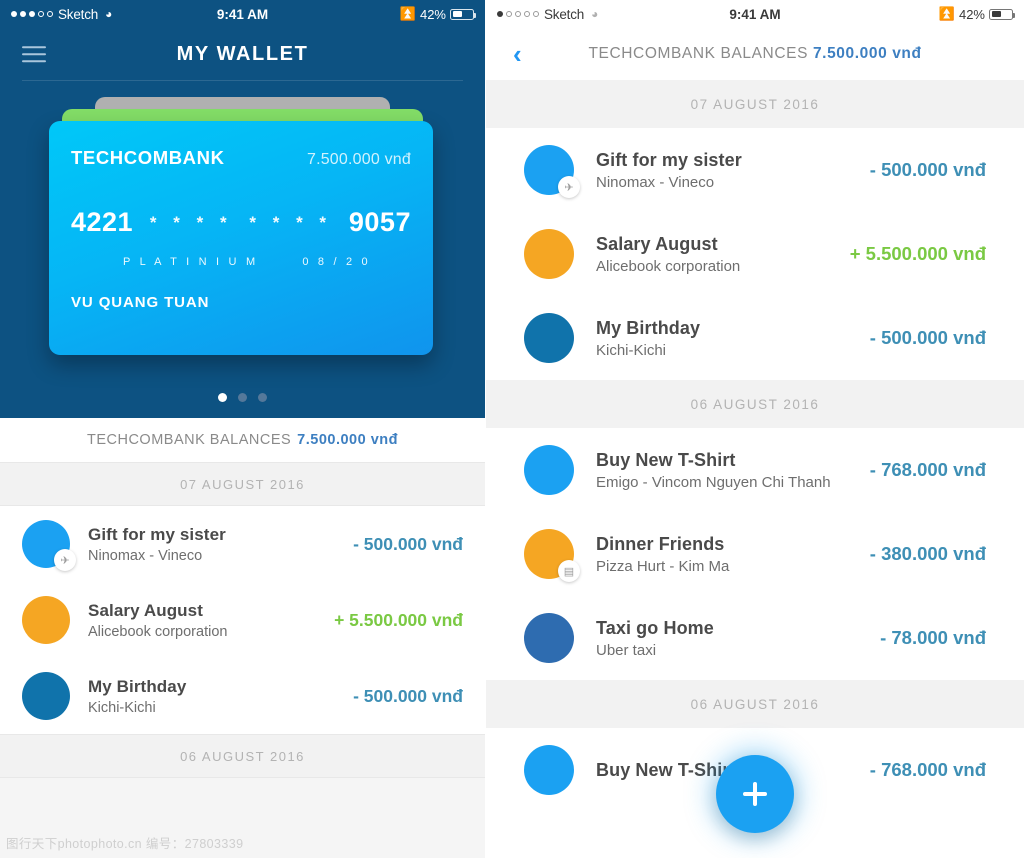  Describe the element at coordinates (655, 182) in the screenshot. I see `transaction-subtitle: Ninomax - Vineco` at that location.